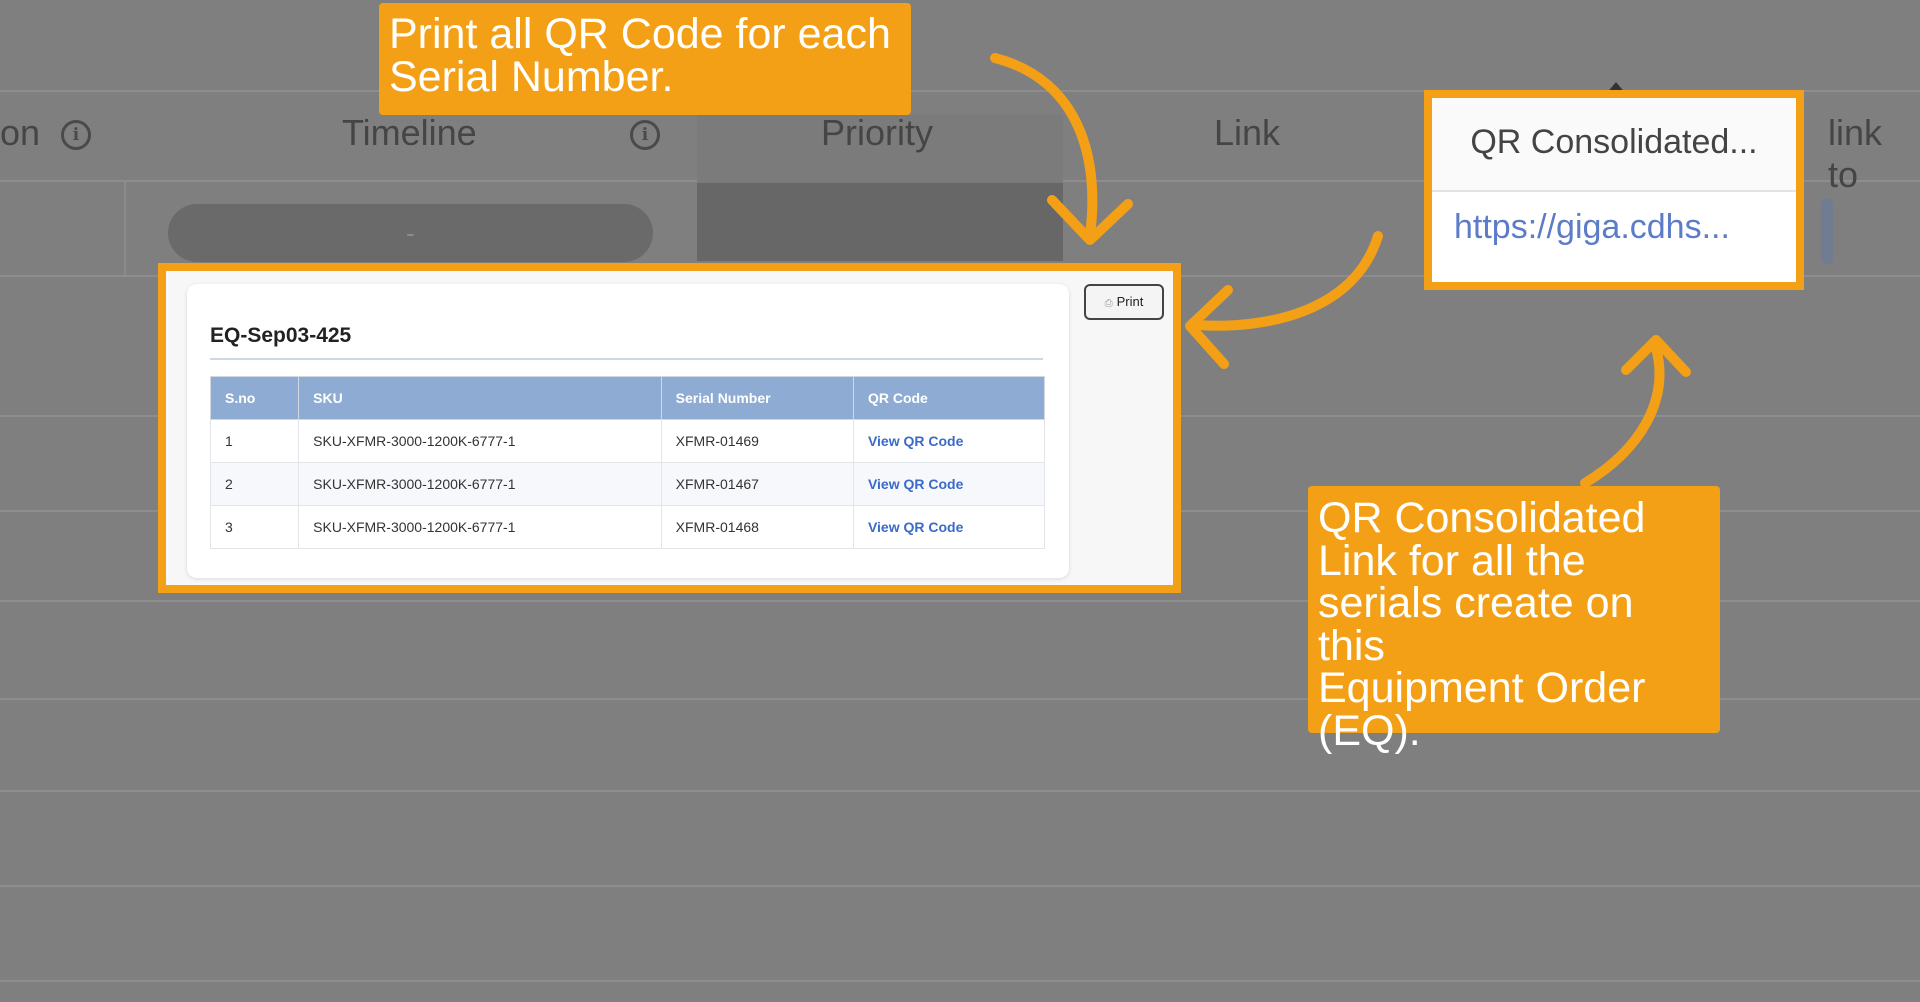 The image size is (1920, 1002). I want to click on arrow-to-popup, so click(1286, 281).